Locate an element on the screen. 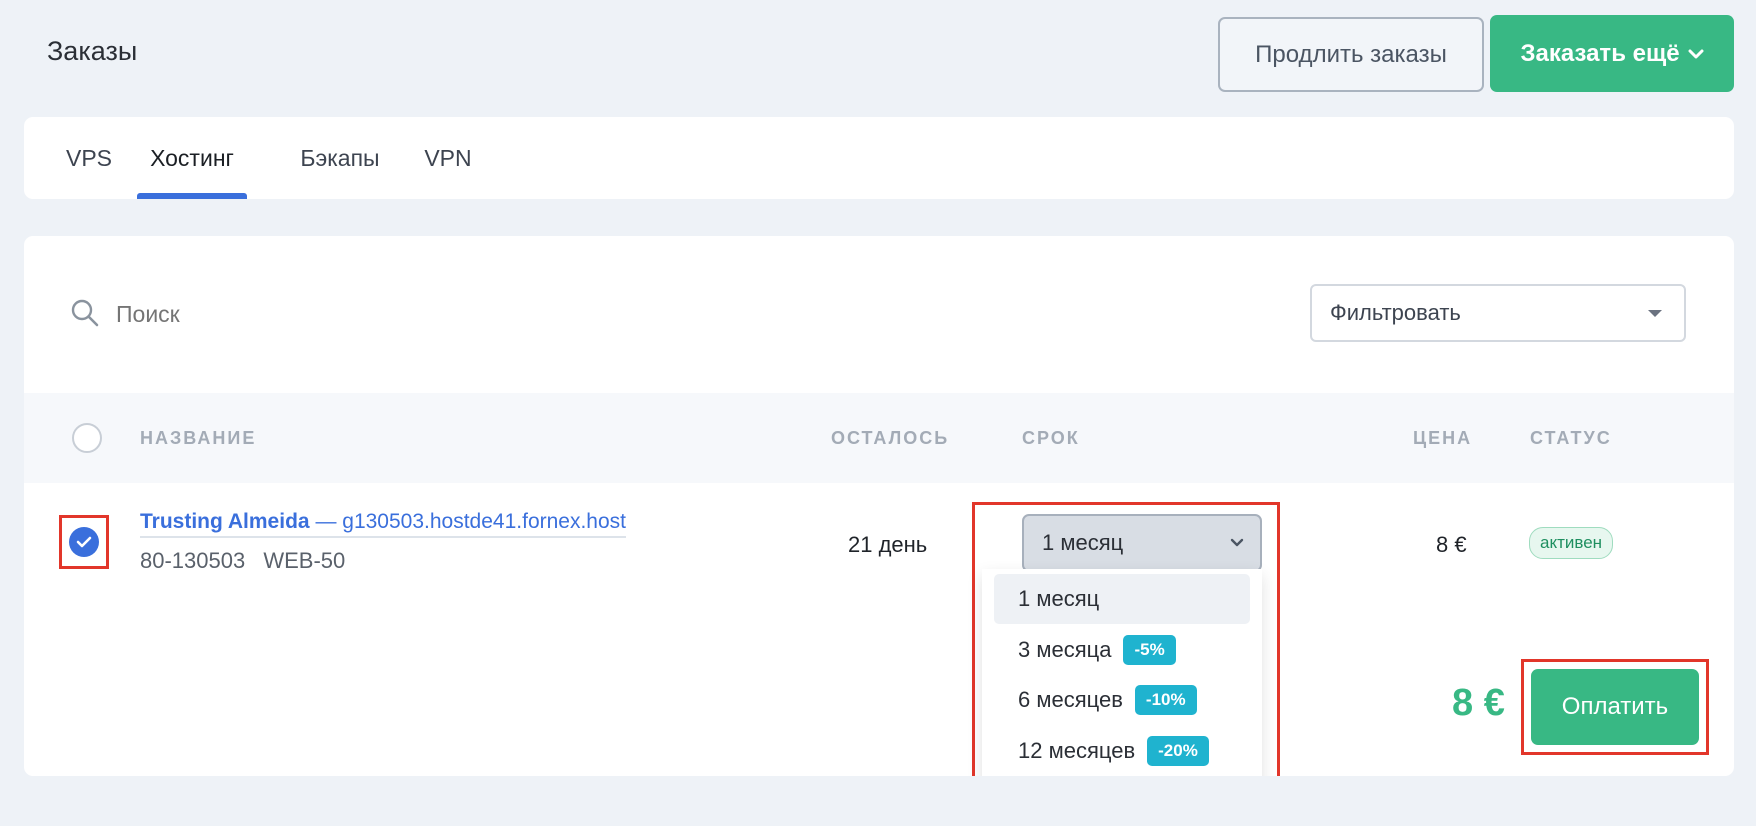  order-price: 8 € is located at coordinates (1451, 544).